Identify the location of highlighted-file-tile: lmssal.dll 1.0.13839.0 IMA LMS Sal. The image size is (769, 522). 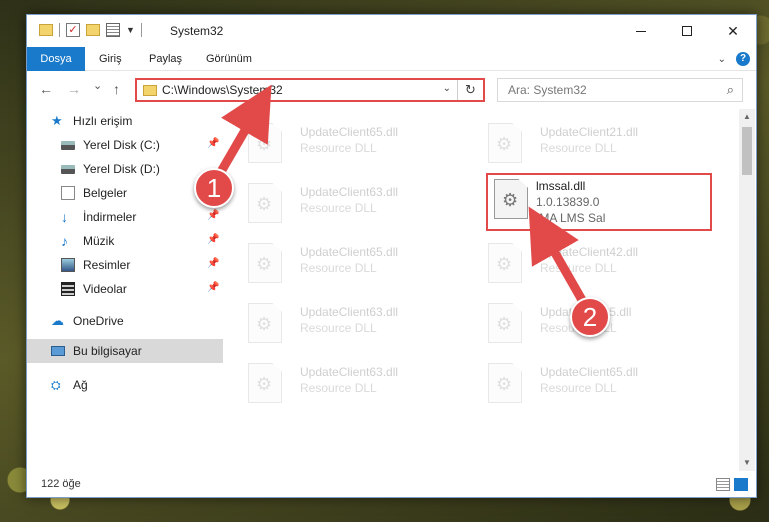
(599, 202).